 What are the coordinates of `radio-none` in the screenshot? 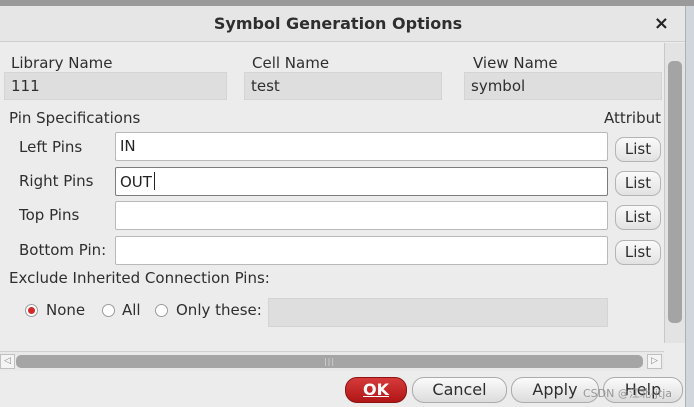 It's located at (31, 310).